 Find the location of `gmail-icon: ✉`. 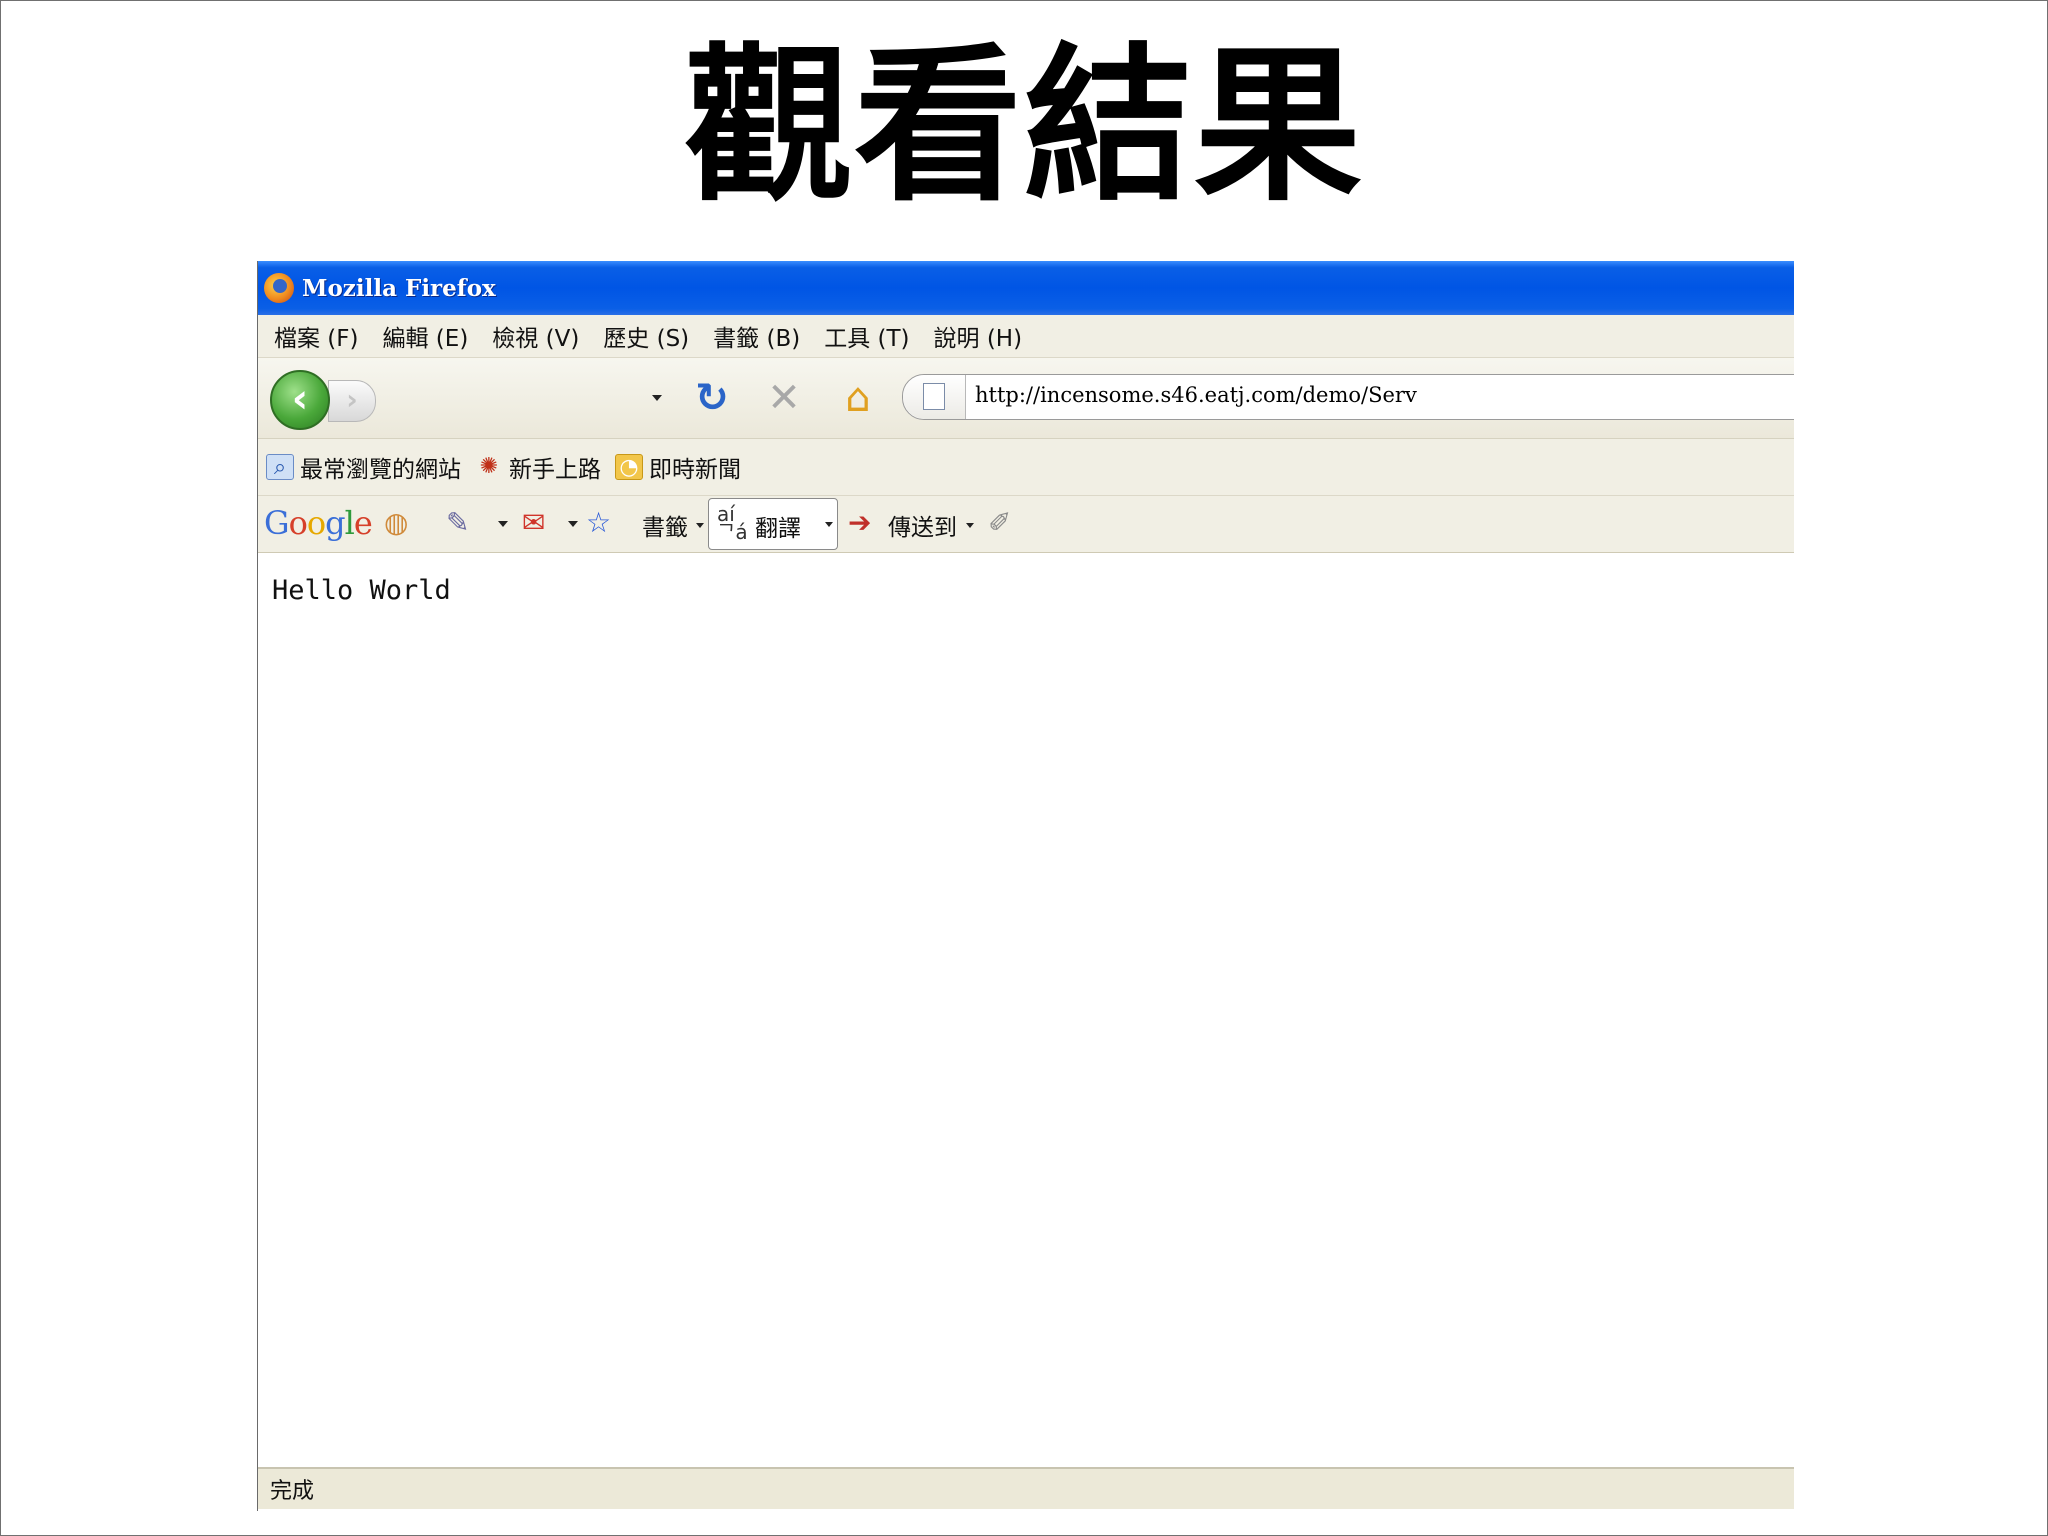

gmail-icon: ✉ is located at coordinates (533, 523).